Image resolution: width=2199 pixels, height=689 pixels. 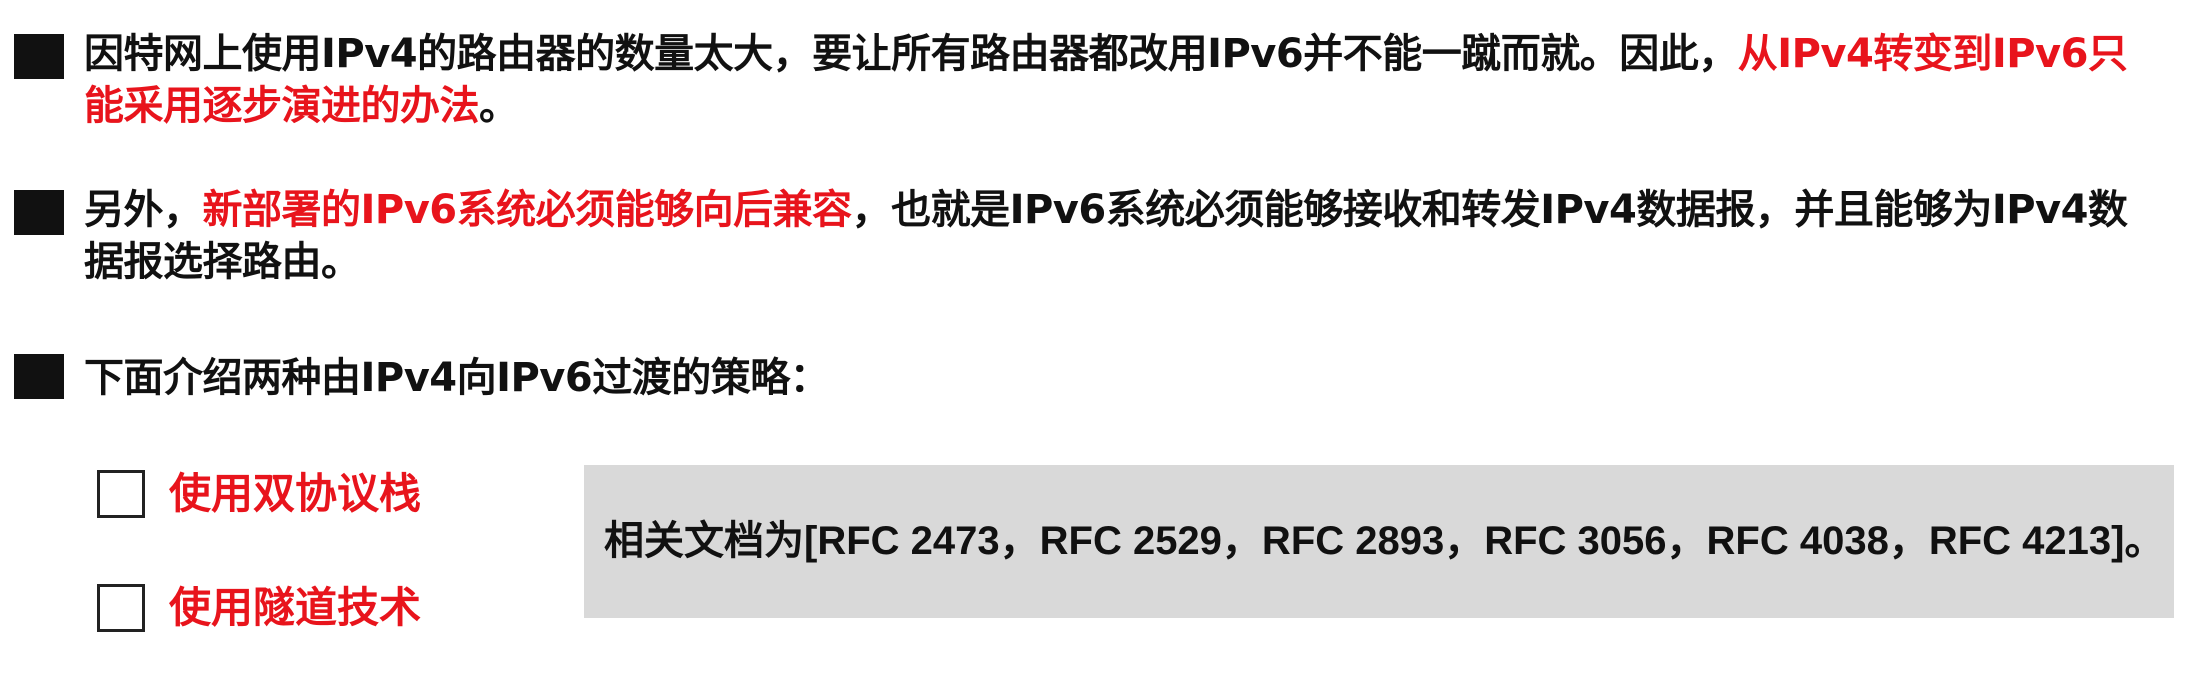 I want to click on bullet-2-highlight: 新部署的IPv6系统必须能够向后兼容, so click(x=527, y=210).